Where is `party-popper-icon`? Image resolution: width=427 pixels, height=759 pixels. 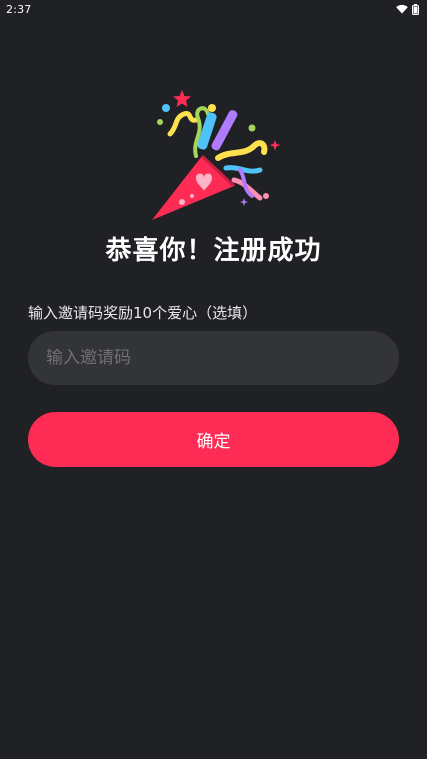
party-popper-icon is located at coordinates (216, 155).